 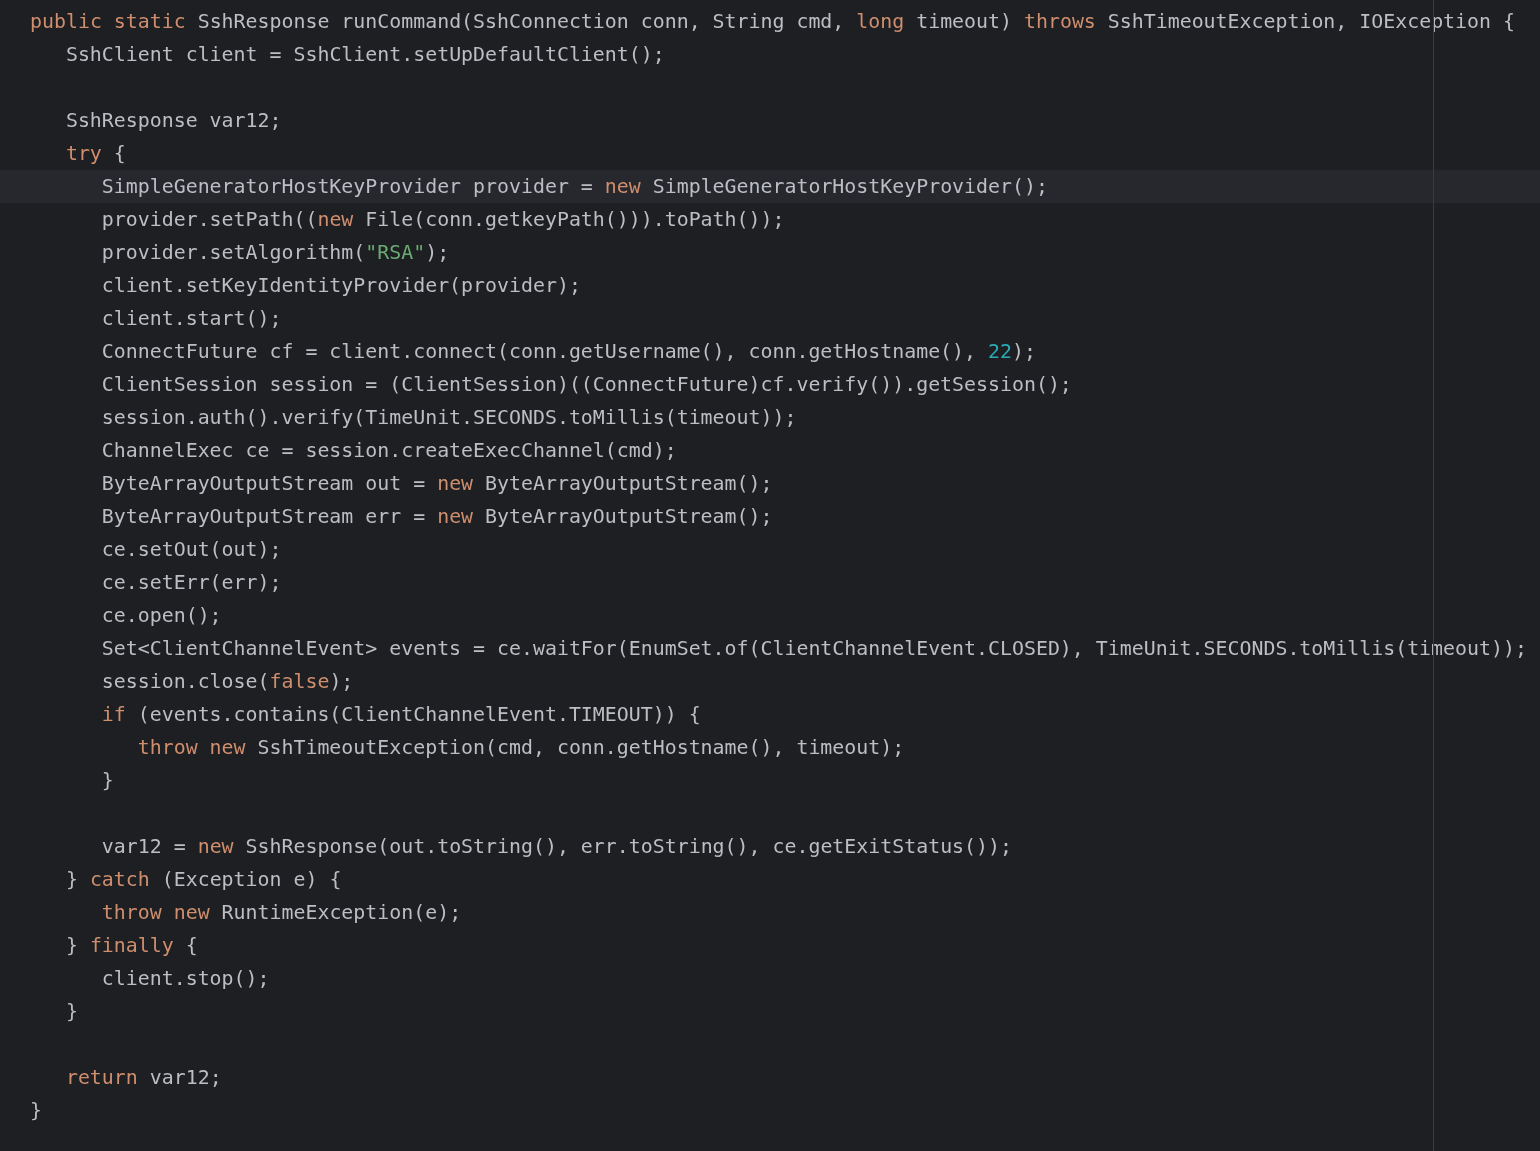 What do you see at coordinates (161, 616) in the screenshot?
I see `code-line: ce.open();` at bounding box center [161, 616].